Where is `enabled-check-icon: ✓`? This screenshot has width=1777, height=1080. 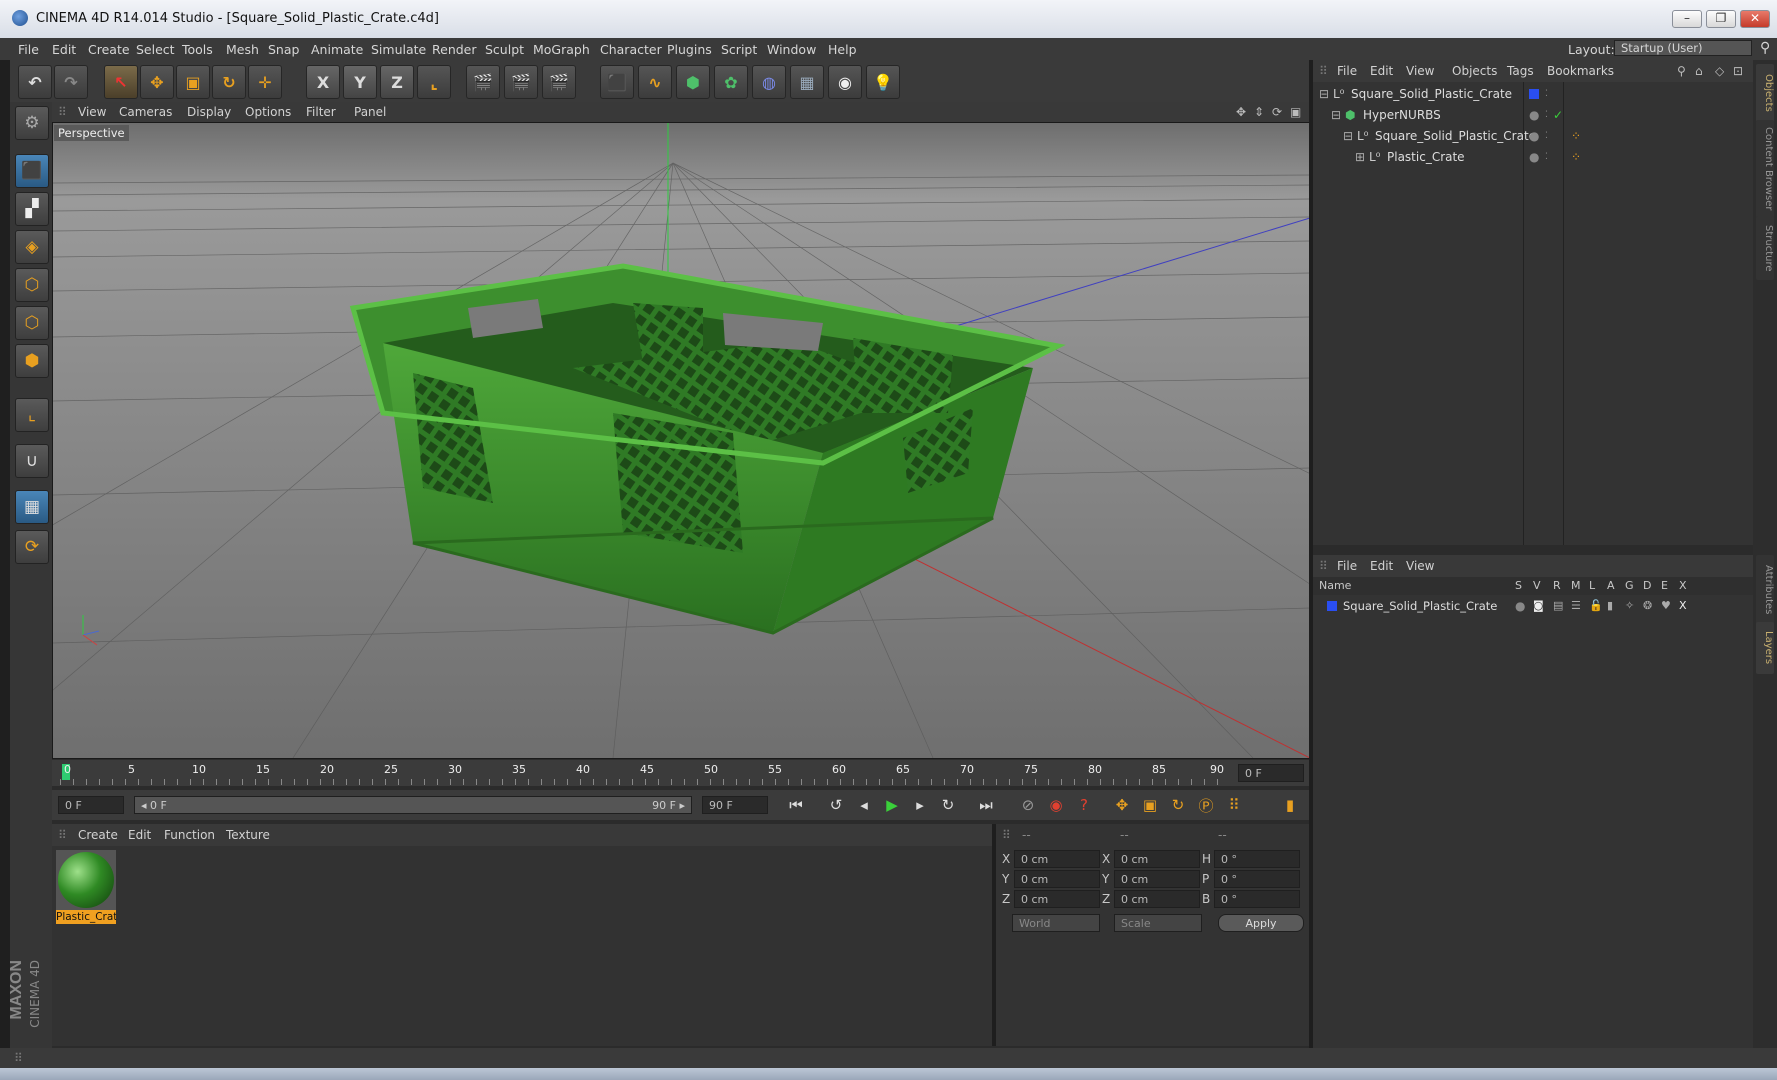 enabled-check-icon: ✓ is located at coordinates (1558, 115).